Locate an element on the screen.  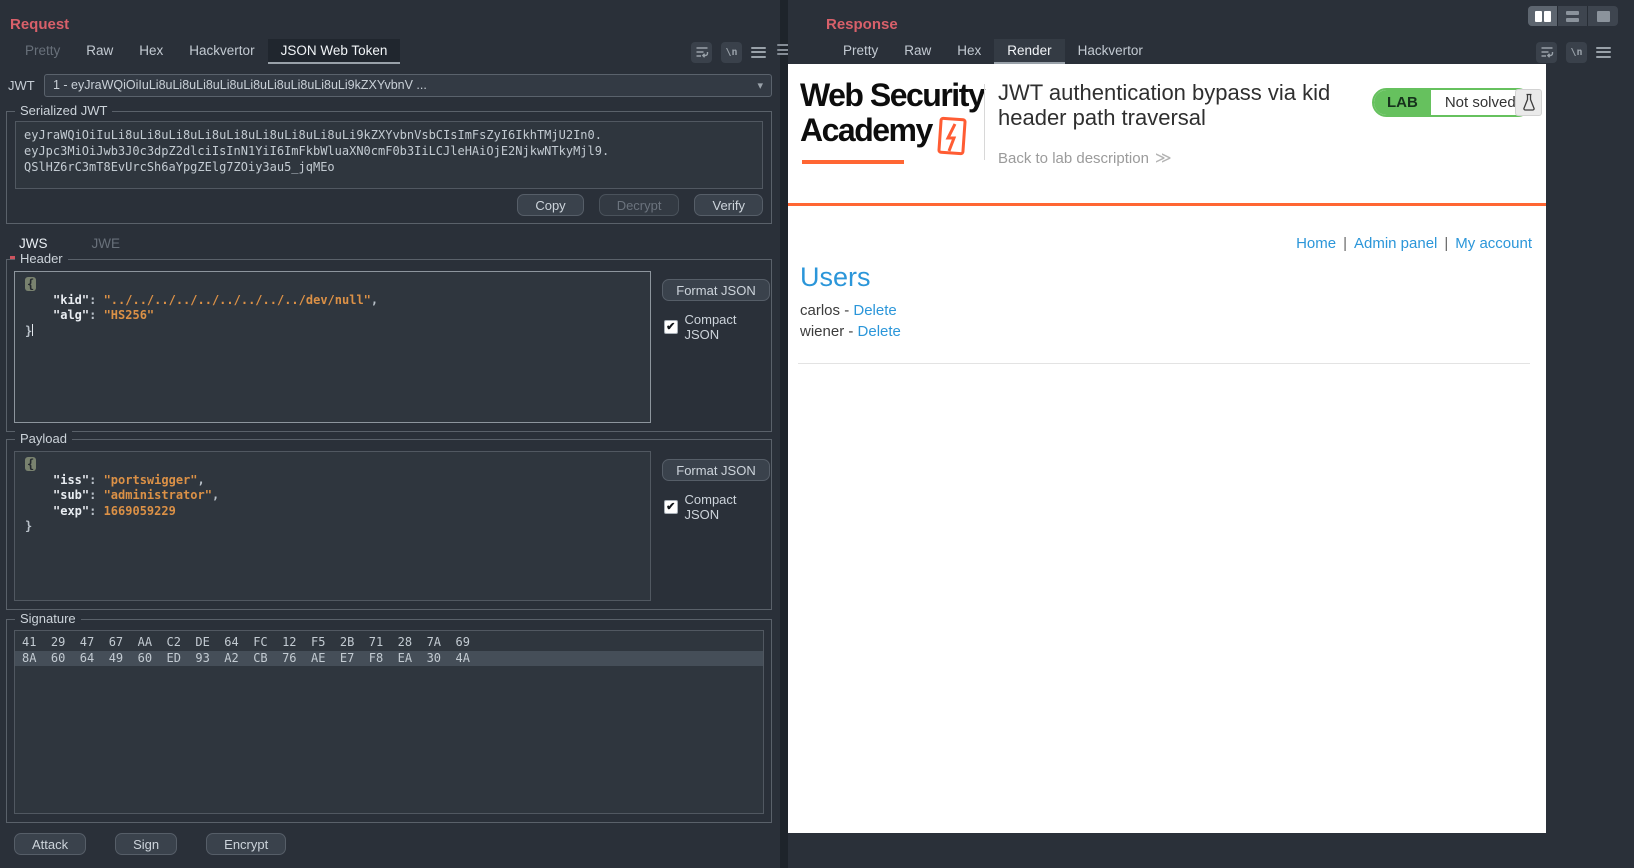
jwt-header-legend: Header is located at coordinates (41, 258).